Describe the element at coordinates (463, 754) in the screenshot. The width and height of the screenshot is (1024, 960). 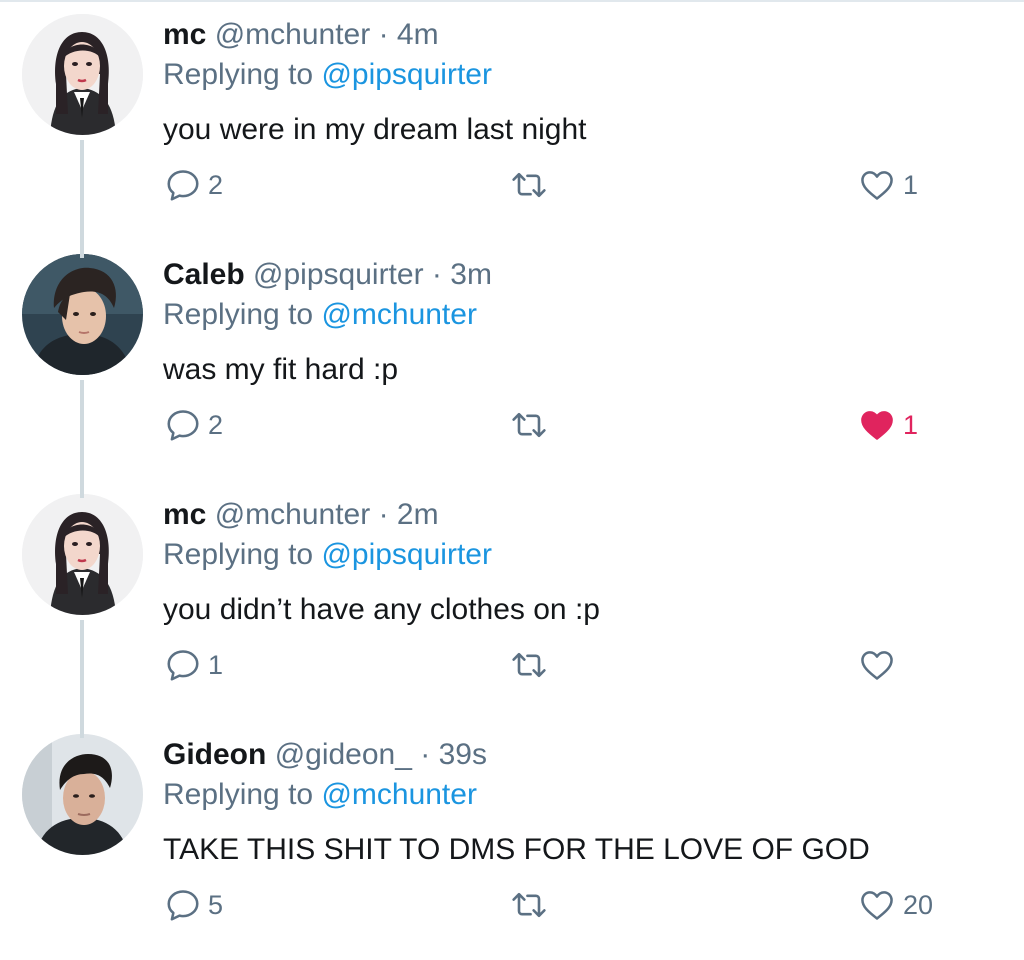
I see `timestamp: 39s` at that location.